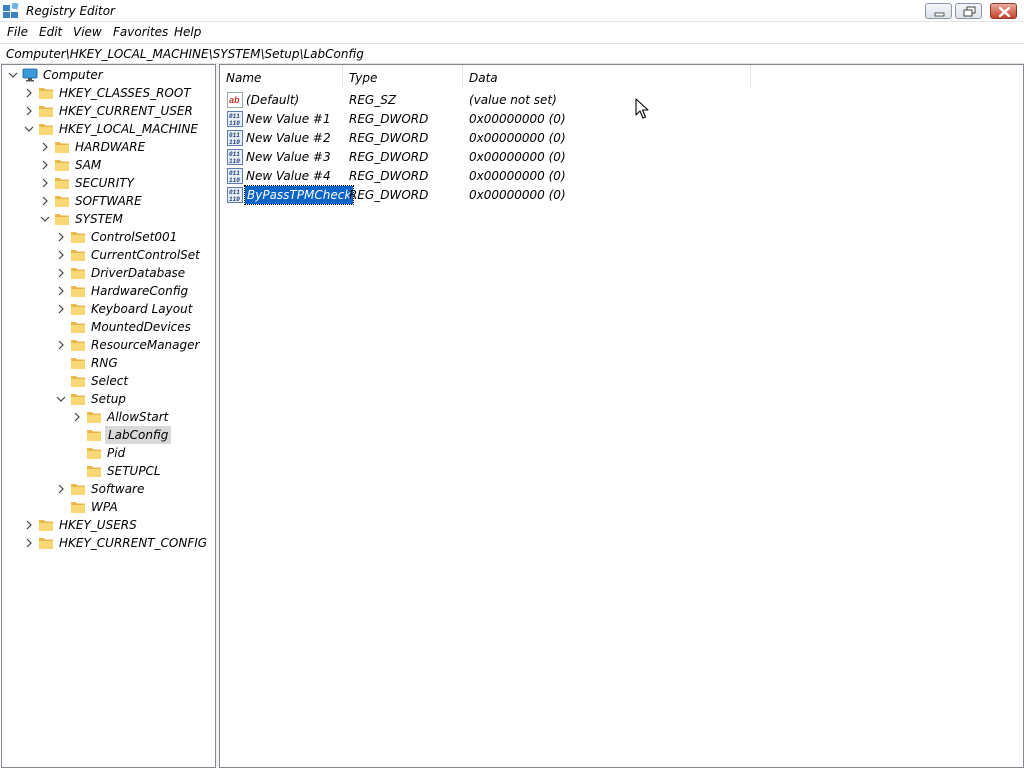  I want to click on tree-item-label: Keyboard Layout, so click(142, 309).